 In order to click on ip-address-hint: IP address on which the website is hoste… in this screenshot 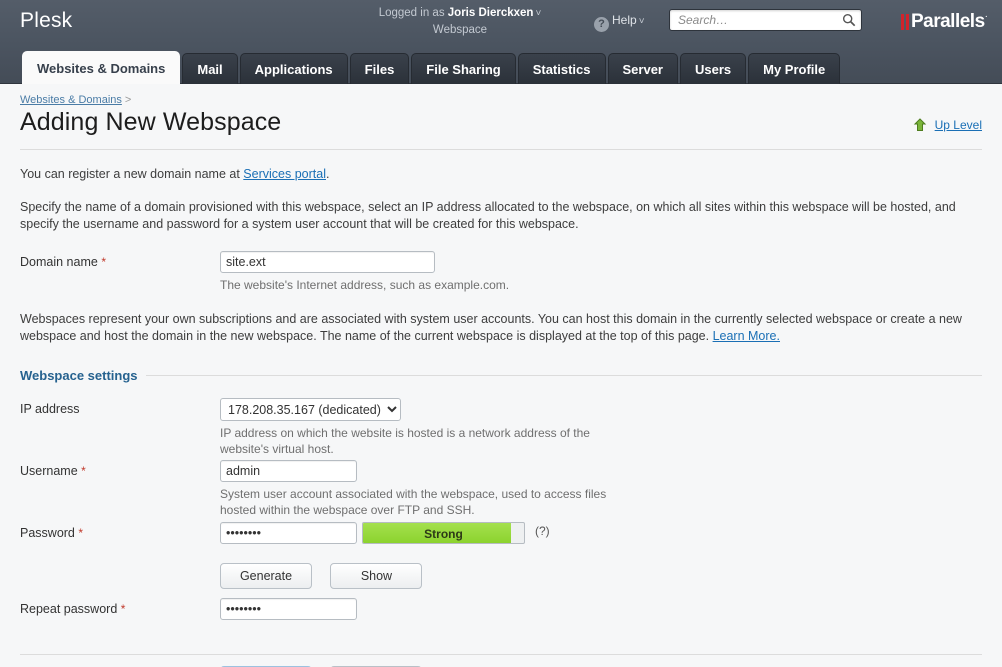, I will do `click(405, 441)`.